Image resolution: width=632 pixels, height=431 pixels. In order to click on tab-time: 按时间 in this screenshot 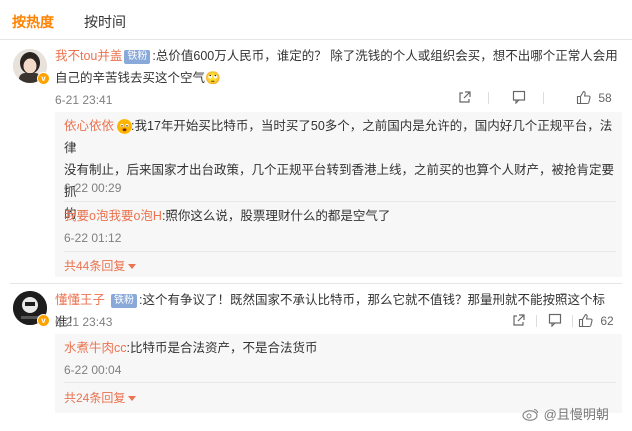, I will do `click(105, 22)`.